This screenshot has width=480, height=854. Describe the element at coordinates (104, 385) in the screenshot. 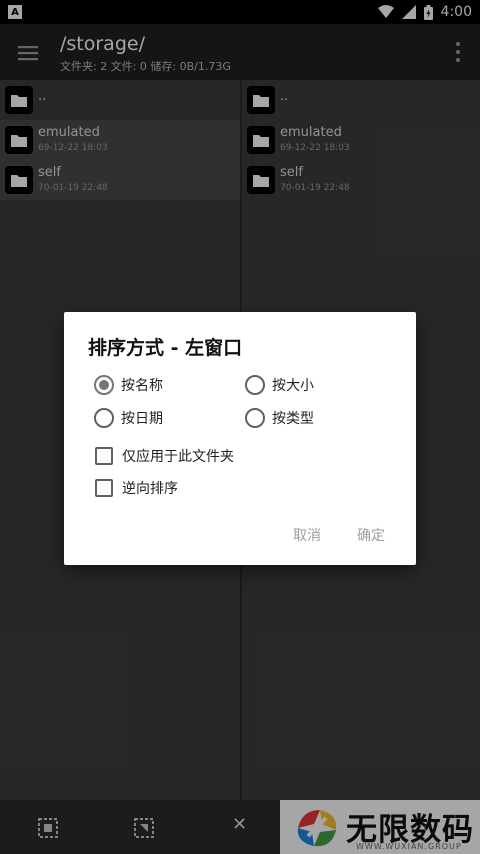

I see `radio-selected-icon` at that location.